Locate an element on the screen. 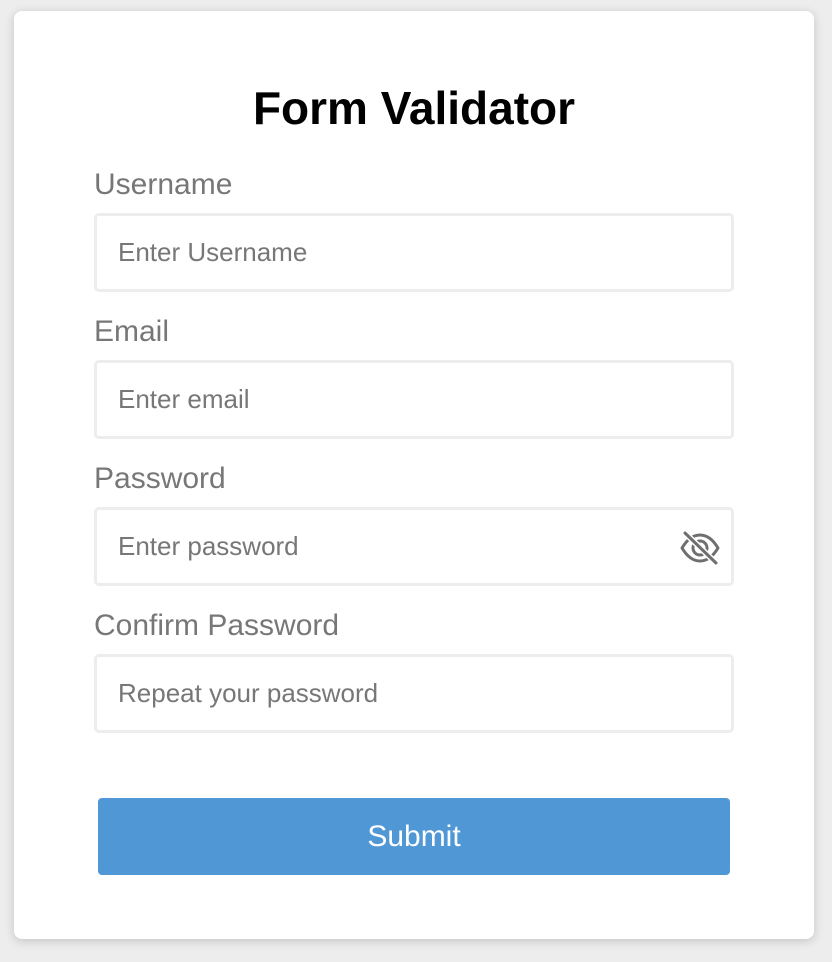 The width and height of the screenshot is (832, 962). password-field is located at coordinates (414, 546).